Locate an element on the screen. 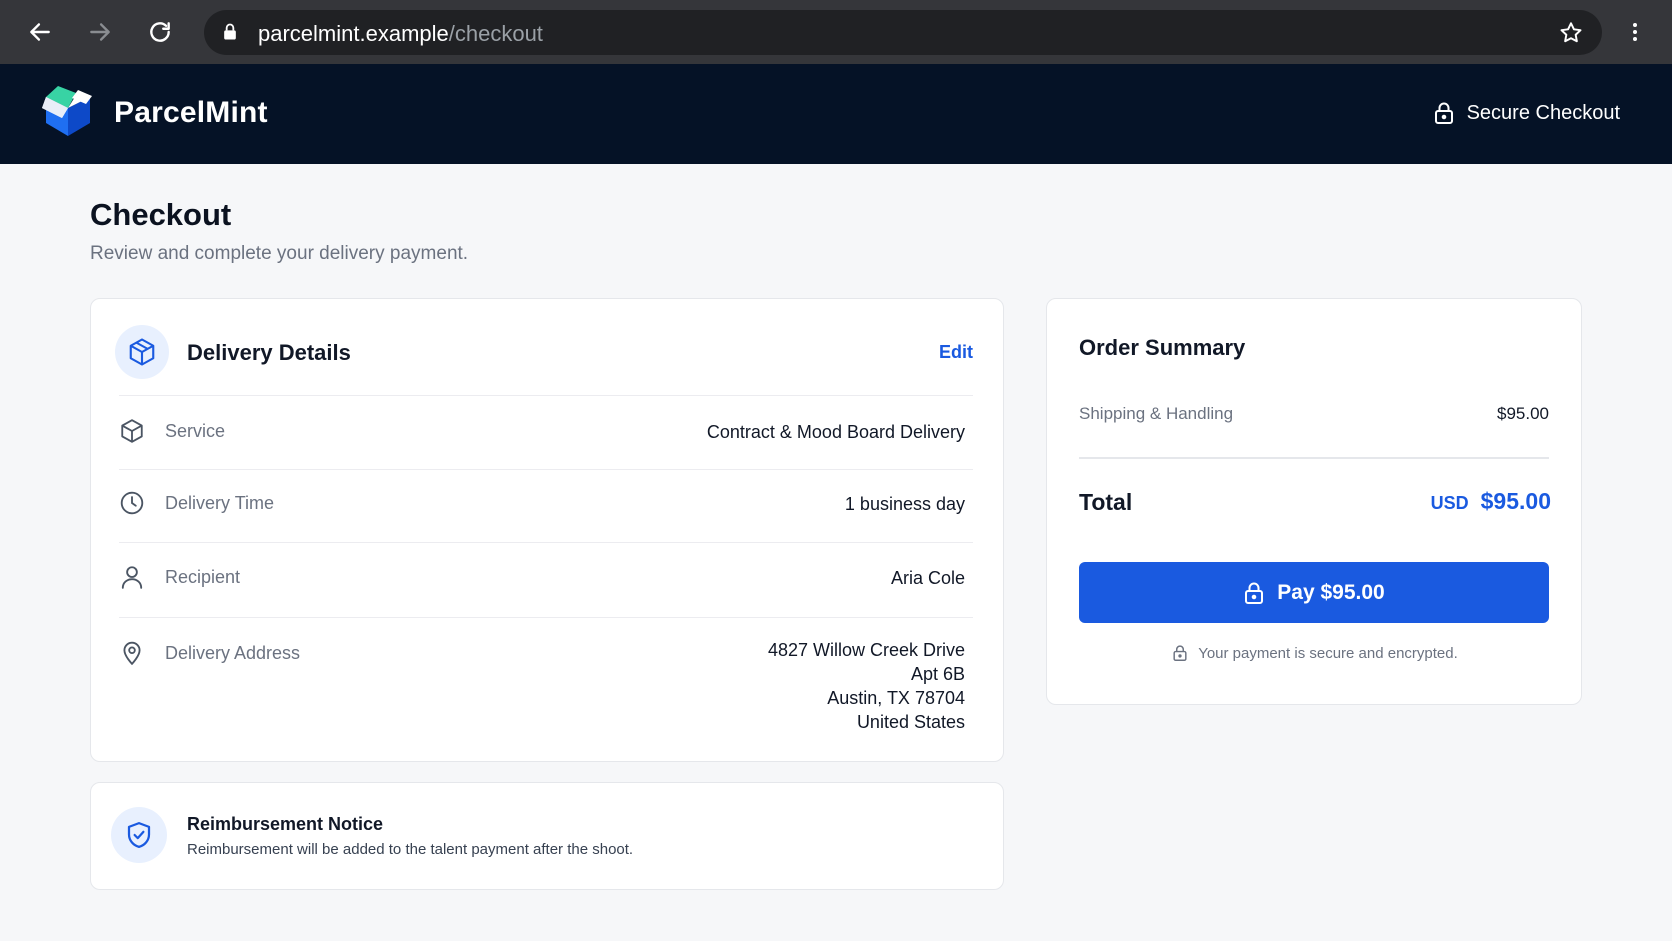 The height and width of the screenshot is (941, 1672). url-path: /checkout is located at coordinates (495, 33).